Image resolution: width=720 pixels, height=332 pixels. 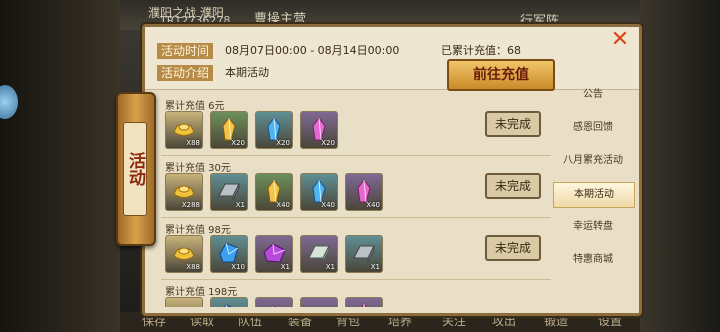 I want to click on nav-item: 幸运转盘, so click(x=593, y=227).